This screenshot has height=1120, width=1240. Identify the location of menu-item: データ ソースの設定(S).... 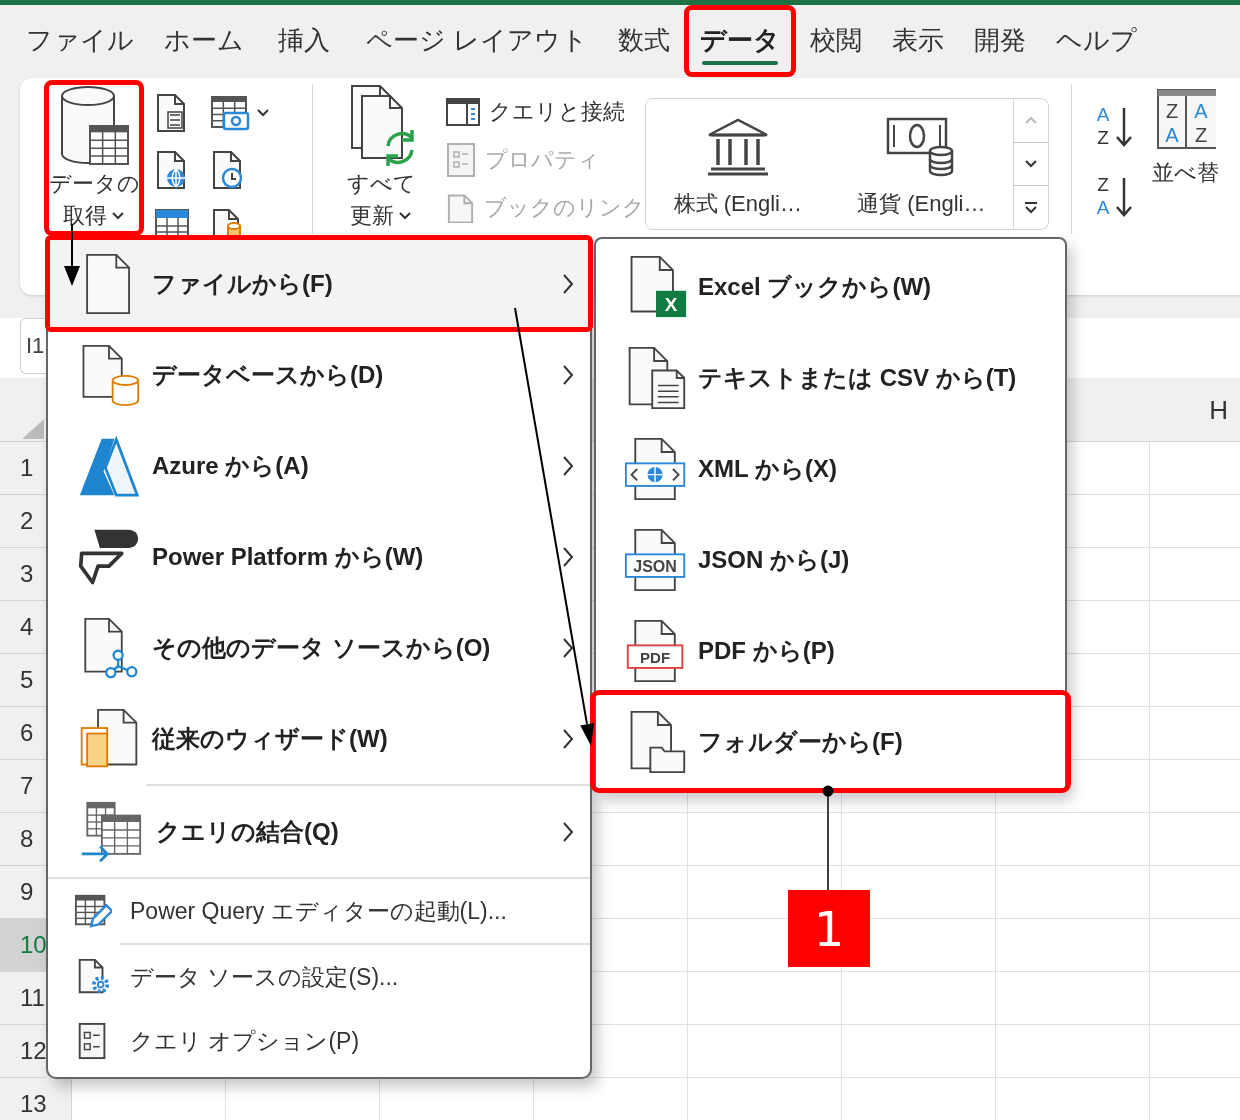
(319, 977).